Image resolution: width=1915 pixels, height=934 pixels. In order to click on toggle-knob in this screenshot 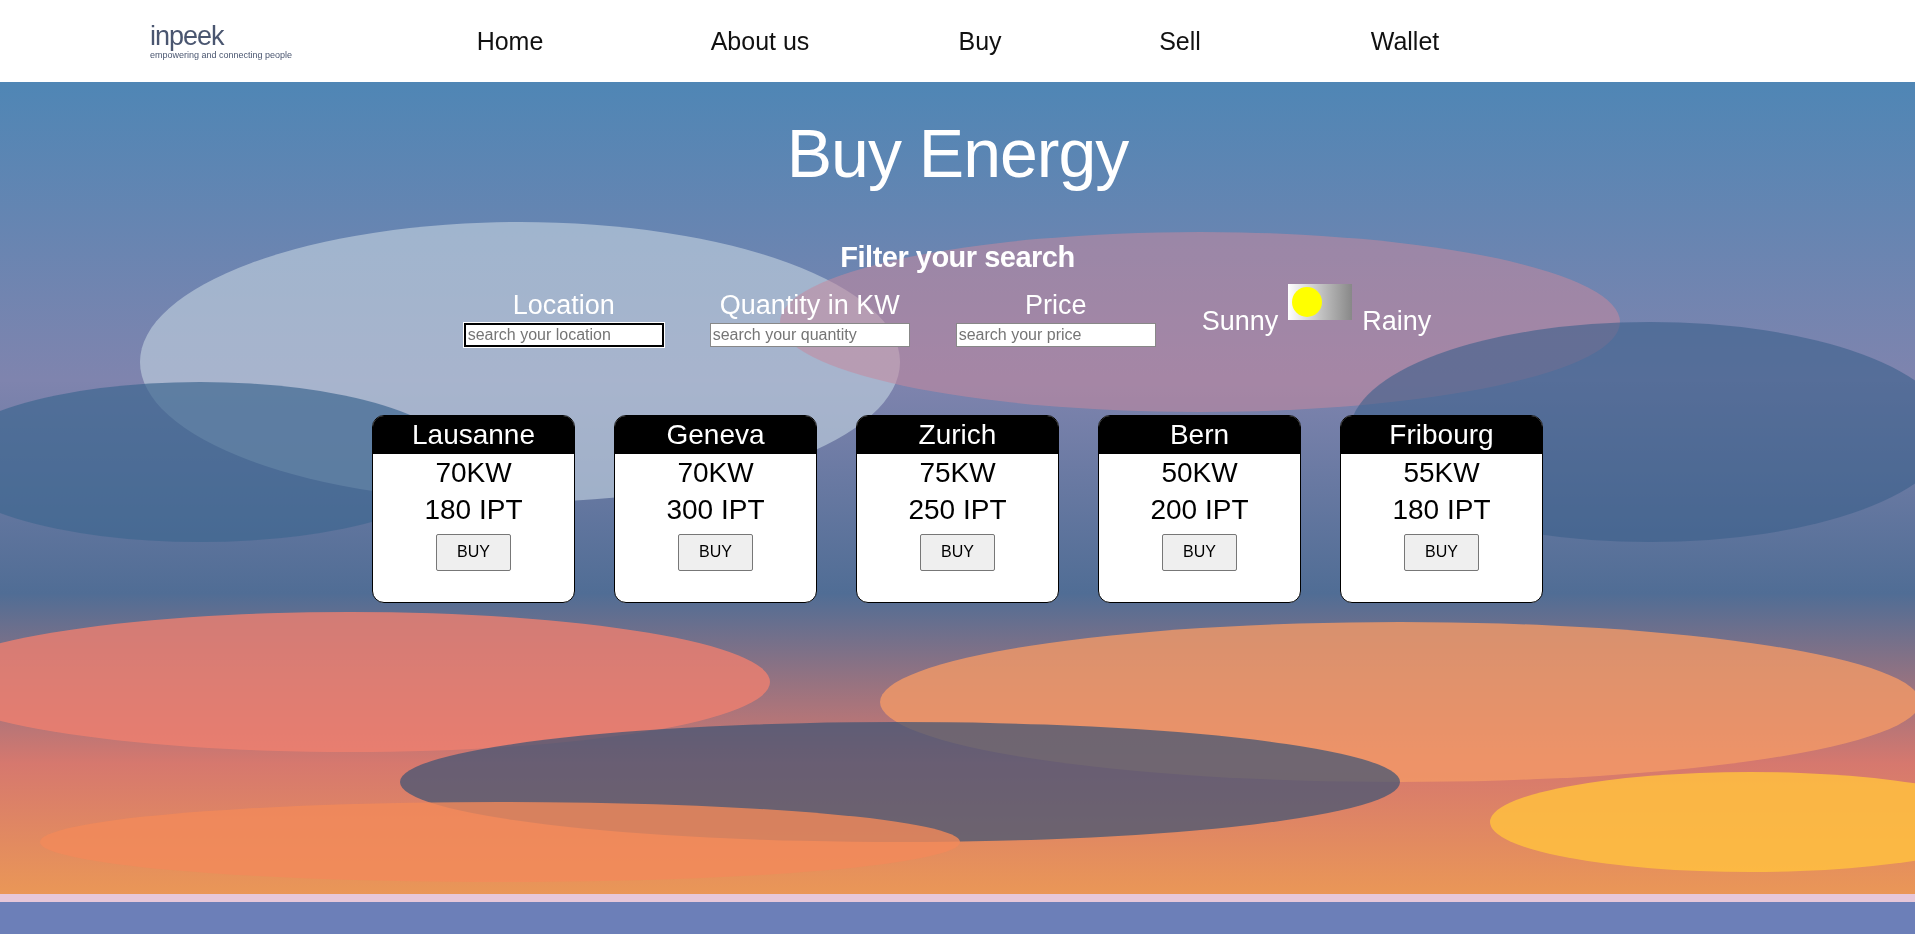, I will do `click(1307, 301)`.